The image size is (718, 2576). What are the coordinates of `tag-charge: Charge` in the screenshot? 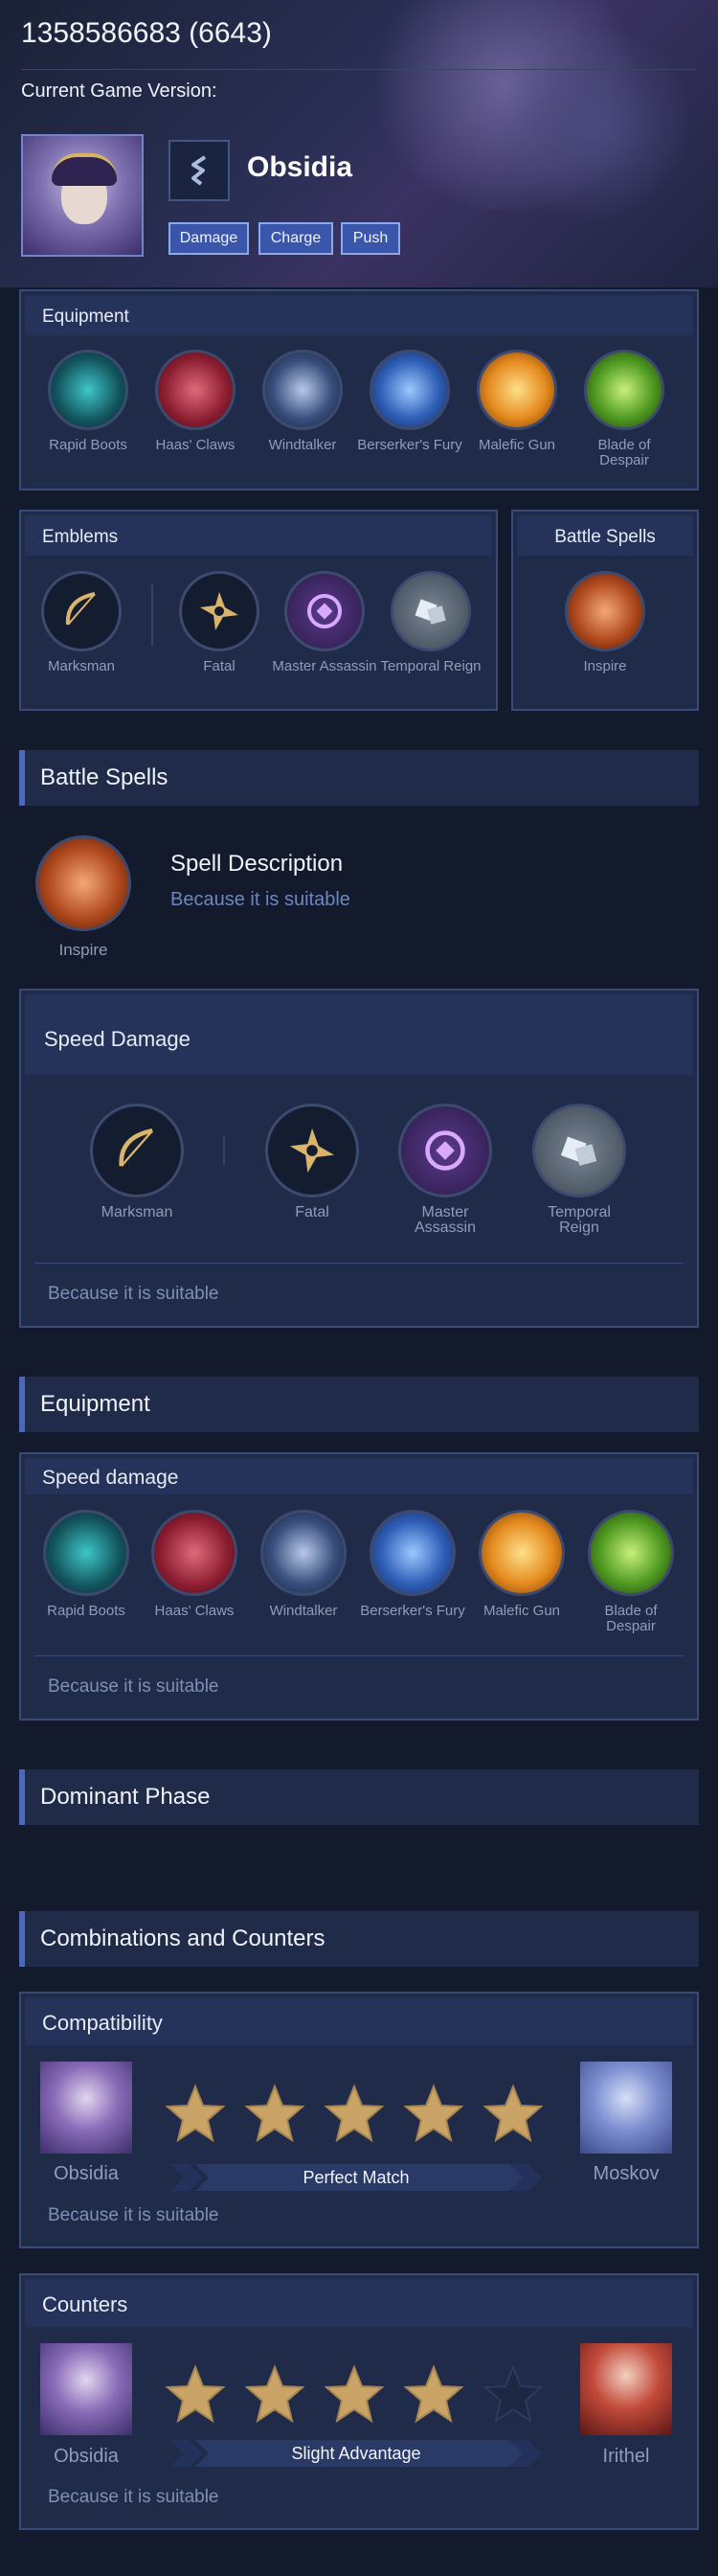 It's located at (295, 239).